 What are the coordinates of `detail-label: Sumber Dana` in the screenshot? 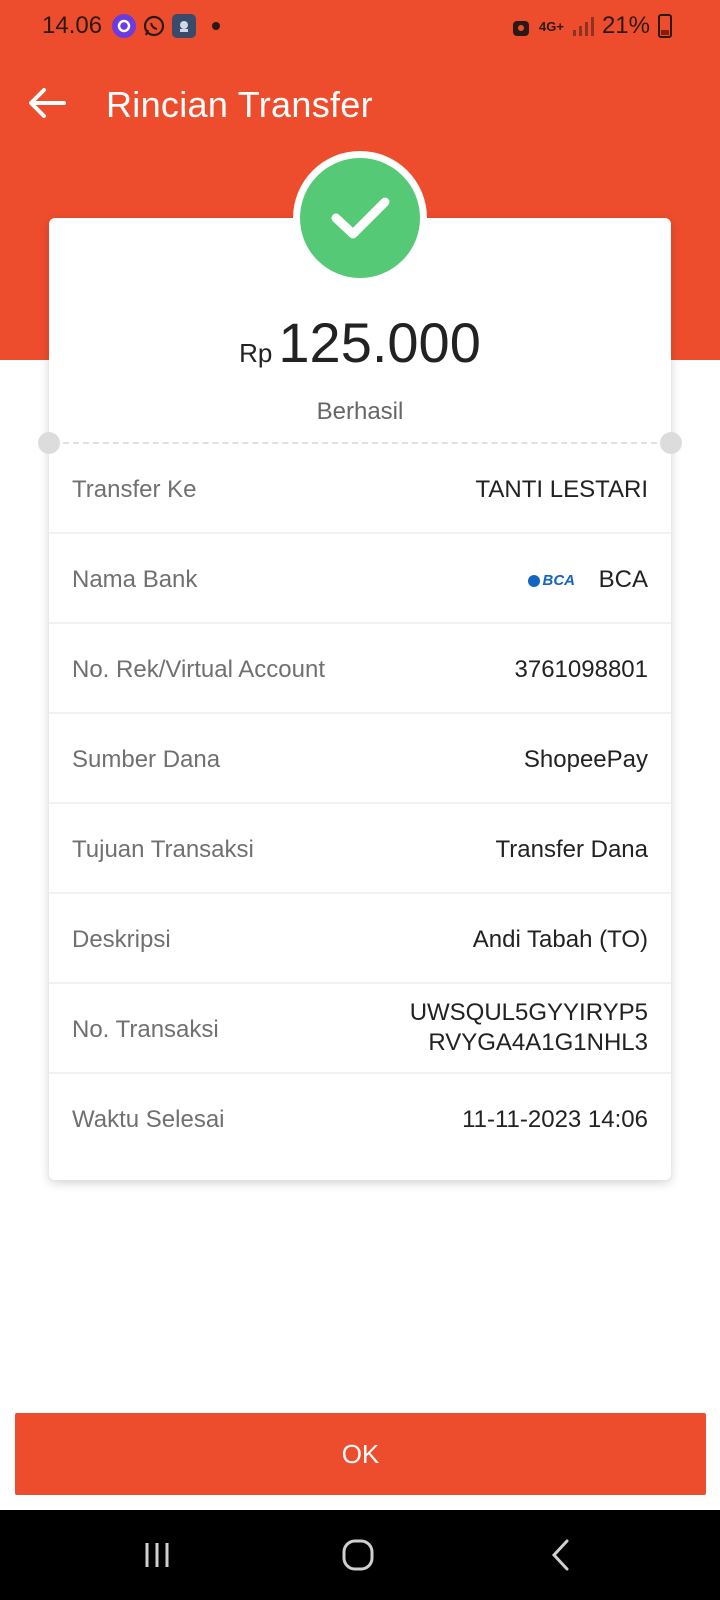 It's located at (146, 759).